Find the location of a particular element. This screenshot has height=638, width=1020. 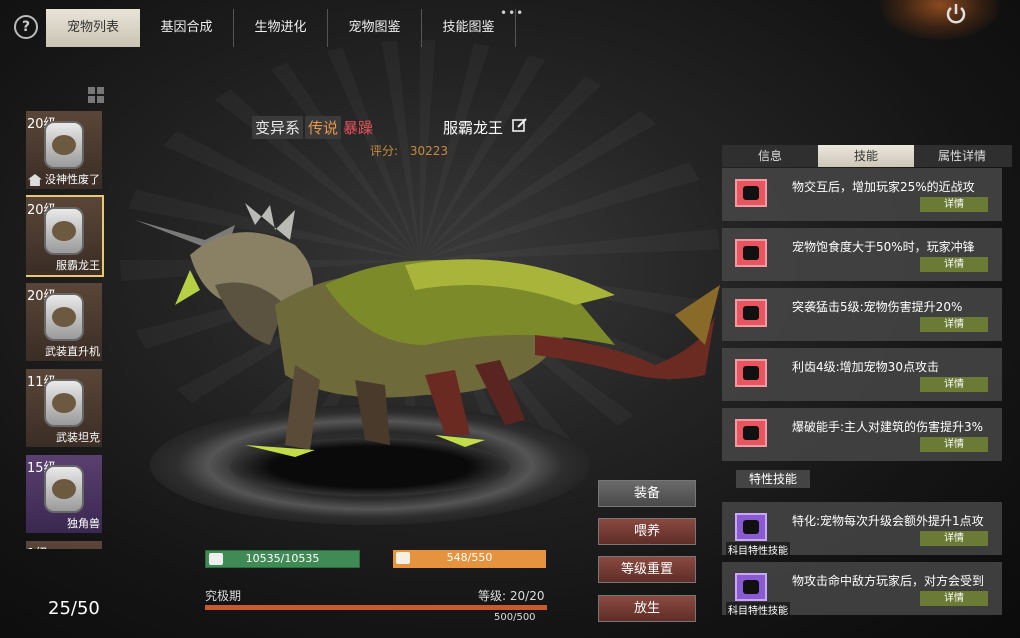

pet-card: 1级 is located at coordinates (64, 545).